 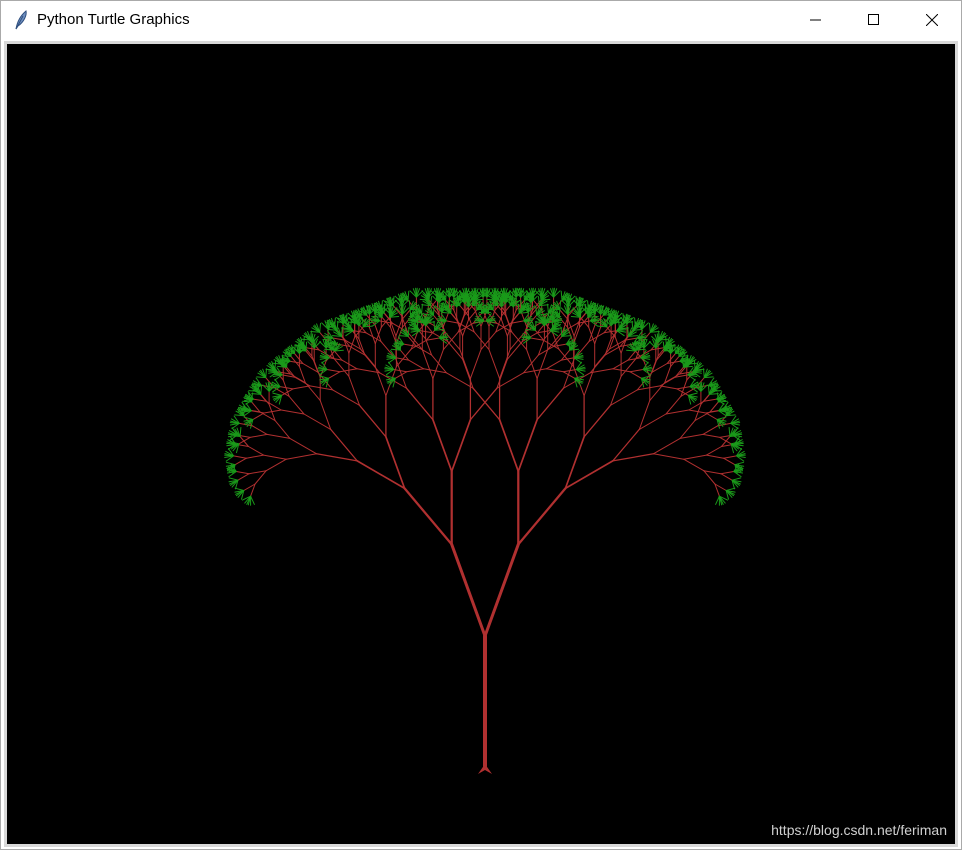 I want to click on close-button, so click(x=932, y=20).